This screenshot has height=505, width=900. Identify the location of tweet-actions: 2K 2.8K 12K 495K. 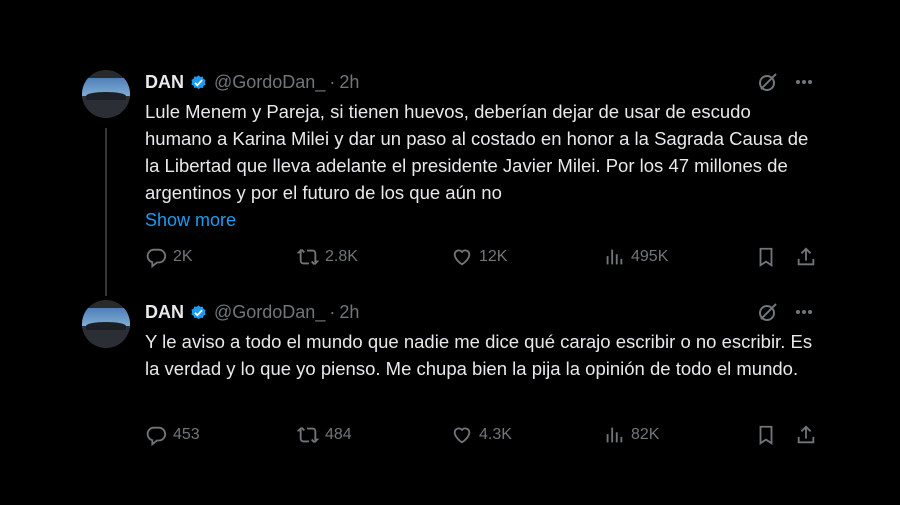
(482, 257).